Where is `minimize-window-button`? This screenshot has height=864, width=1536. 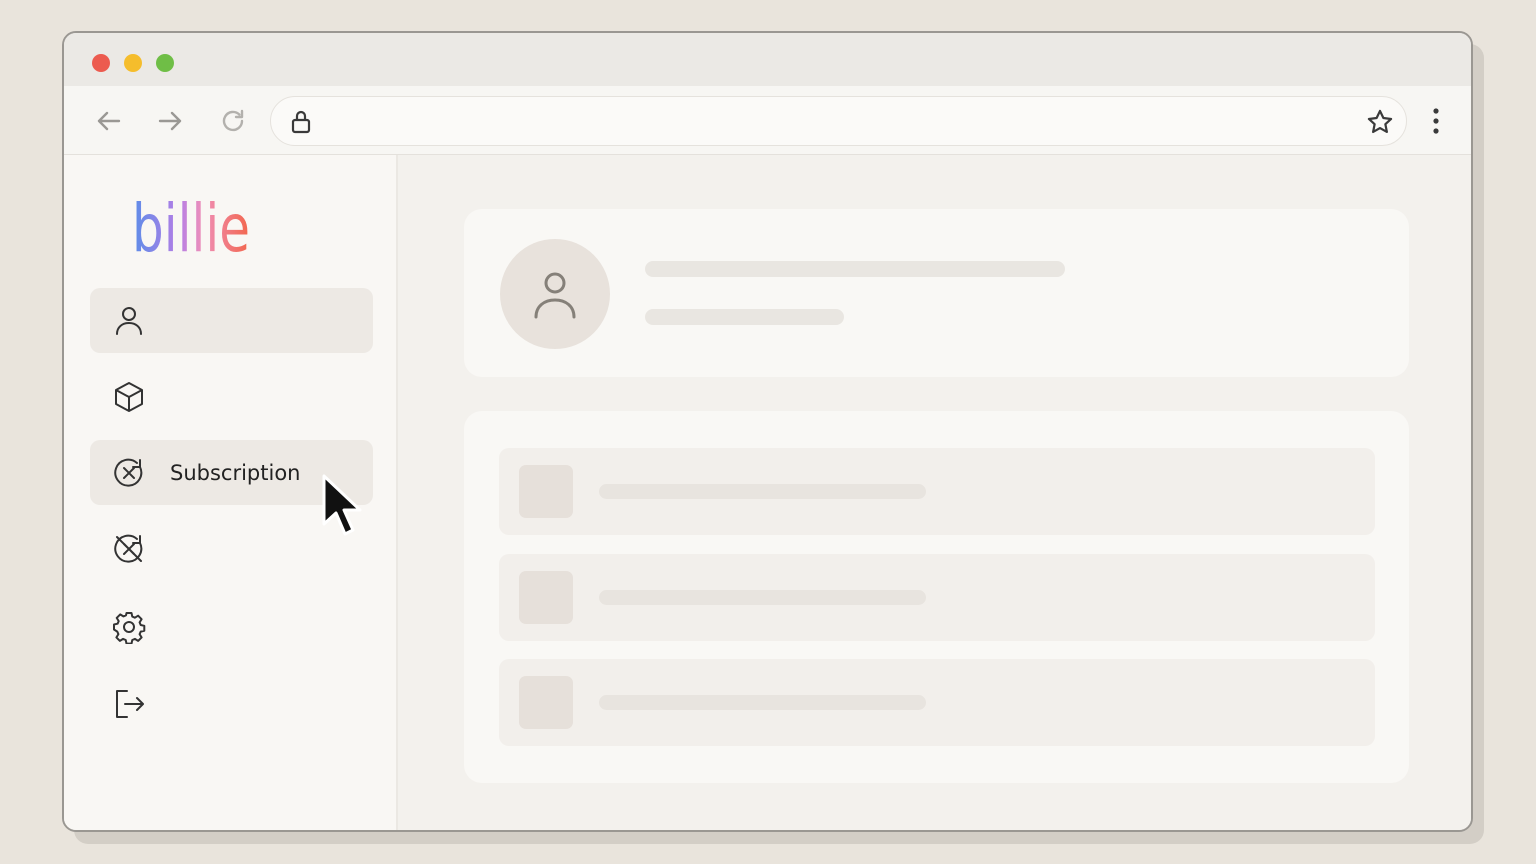 minimize-window-button is located at coordinates (133, 63).